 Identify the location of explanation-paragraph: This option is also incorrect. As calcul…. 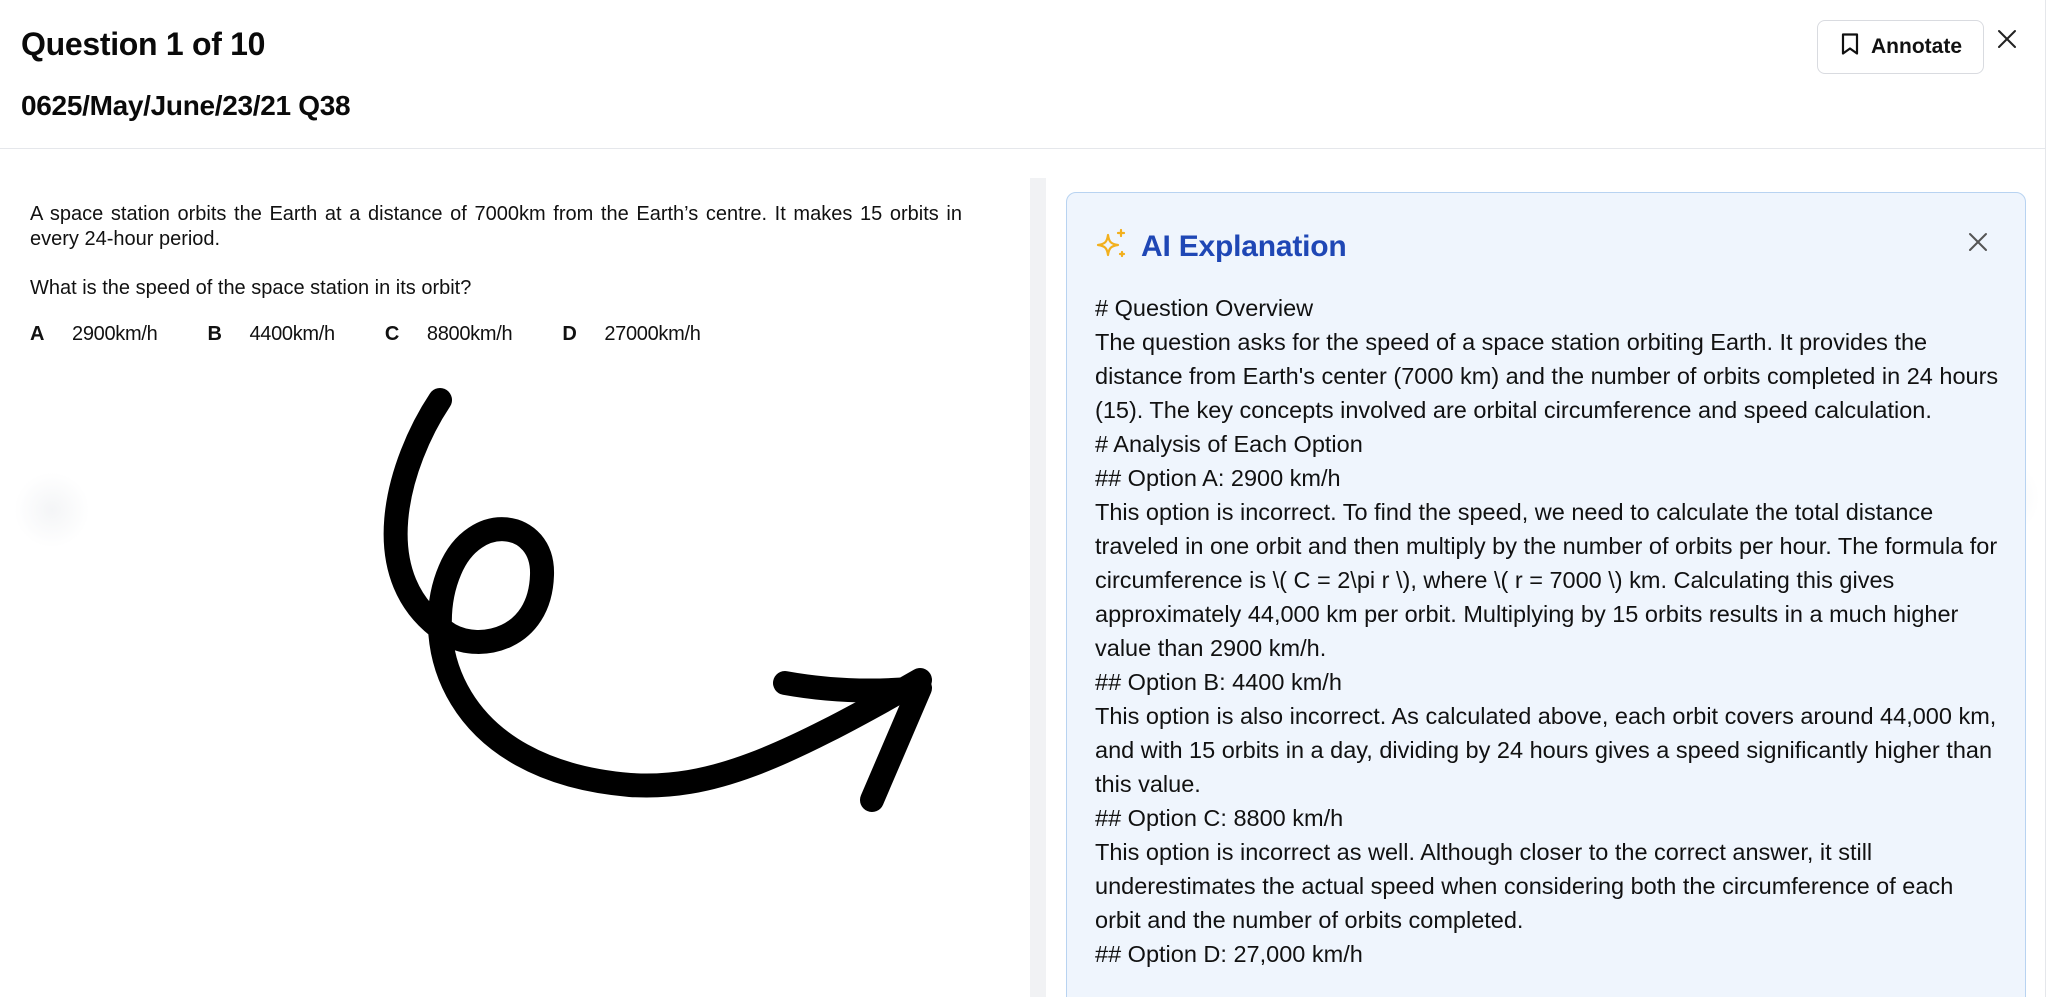
(1546, 750).